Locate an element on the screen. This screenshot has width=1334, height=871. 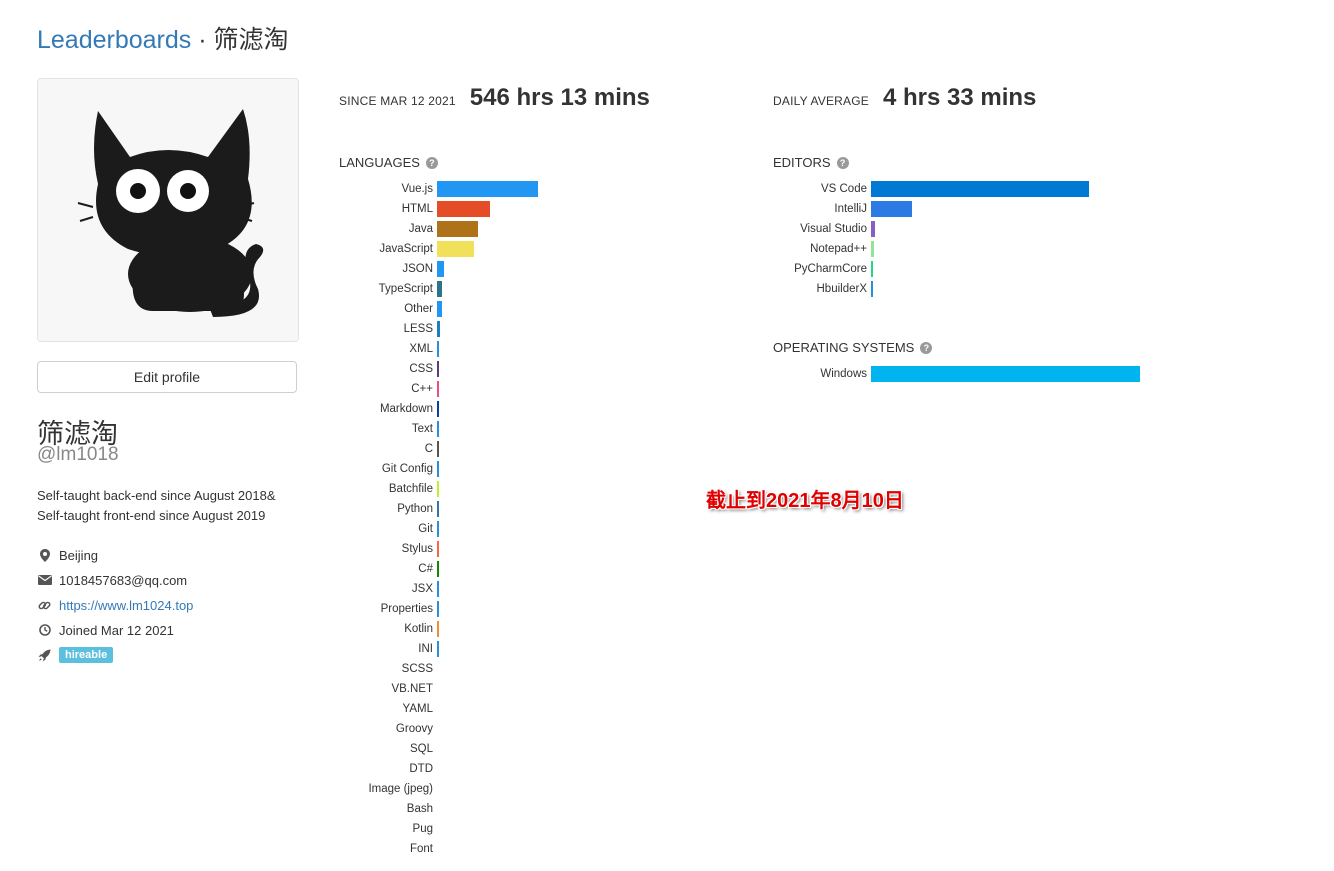
language-row: Git is located at coordinates (373, 529).